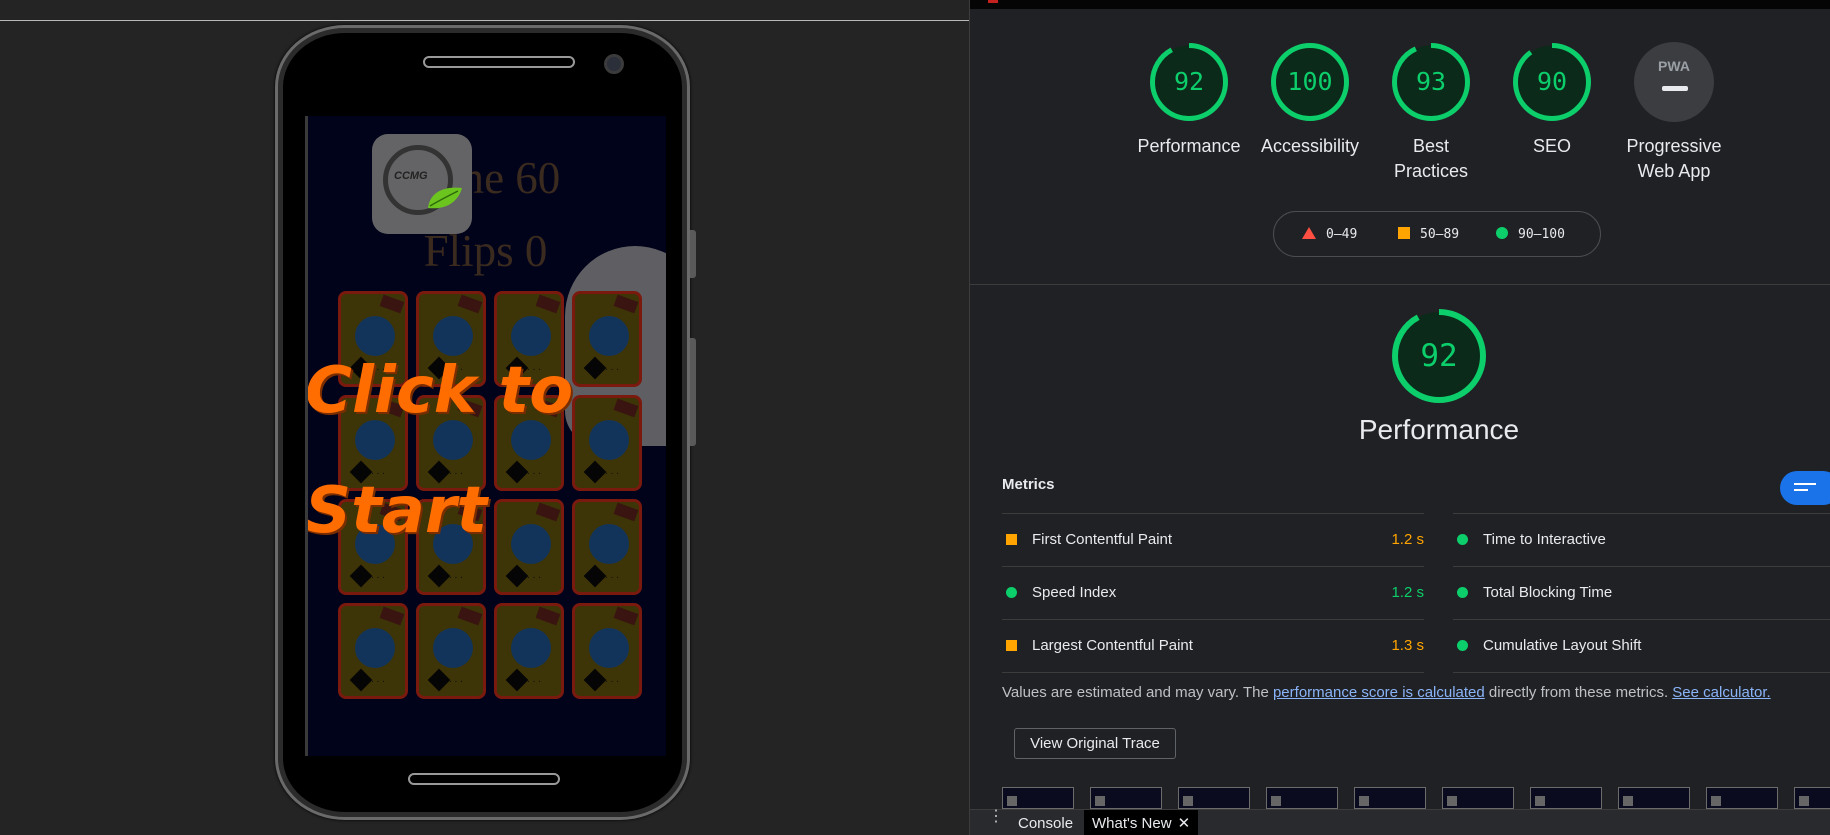 Image resolution: width=1830 pixels, height=835 pixels. I want to click on legend-average: 50–89, so click(1428, 234).